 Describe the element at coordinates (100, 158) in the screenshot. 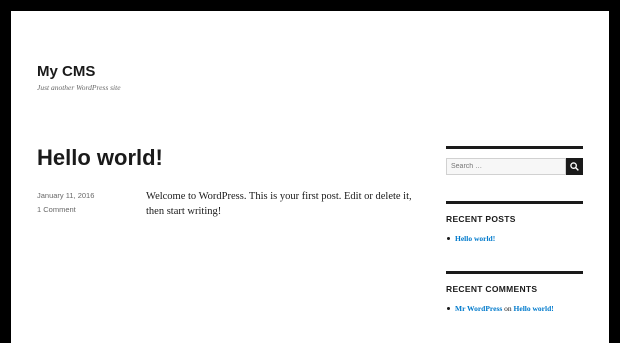

I see `post-title: Hello world!` at that location.